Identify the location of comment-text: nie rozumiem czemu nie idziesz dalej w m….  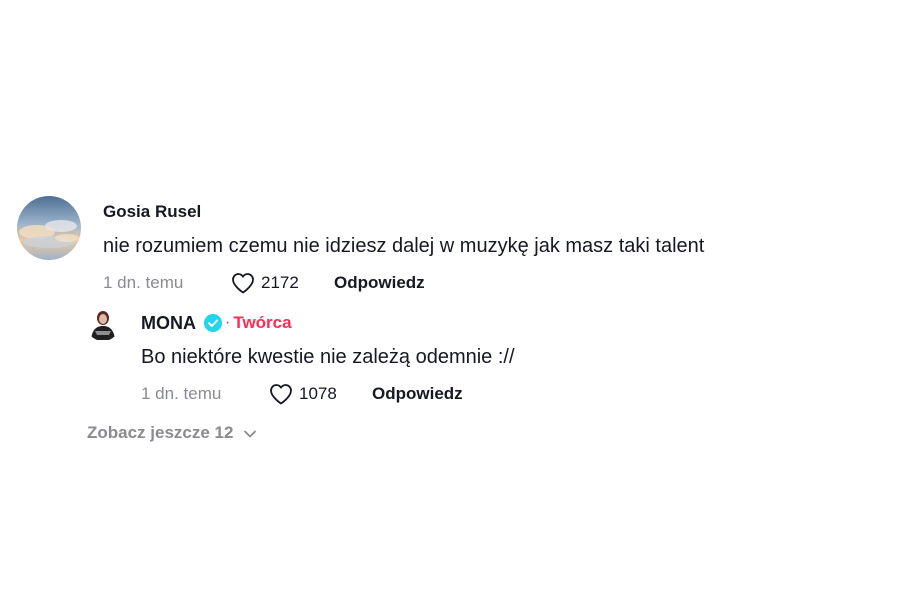
(404, 246).